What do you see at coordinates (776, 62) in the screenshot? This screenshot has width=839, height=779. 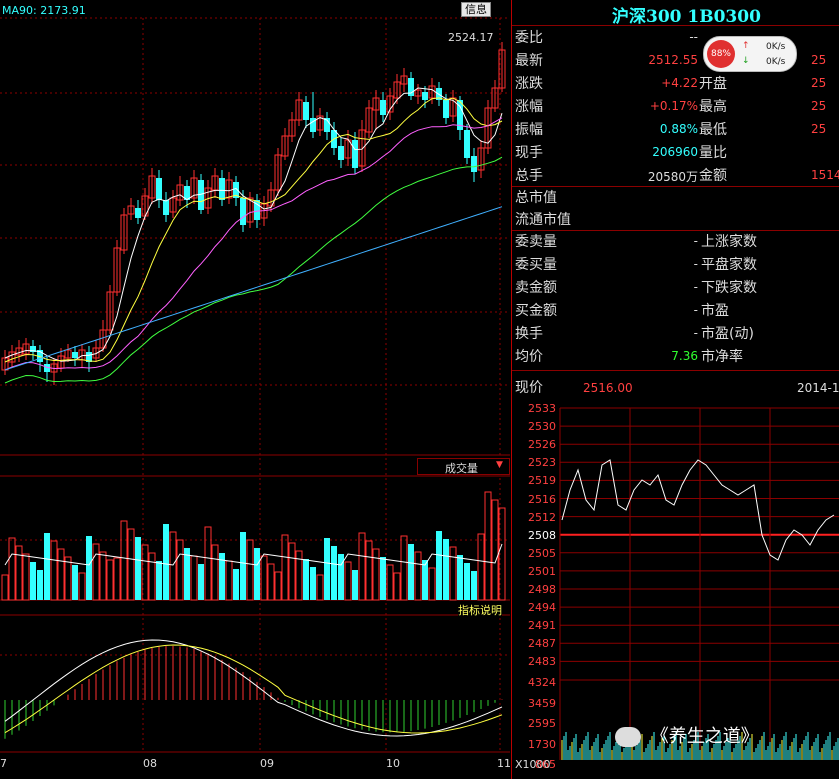 I see `download-speed: 0K/s` at bounding box center [776, 62].